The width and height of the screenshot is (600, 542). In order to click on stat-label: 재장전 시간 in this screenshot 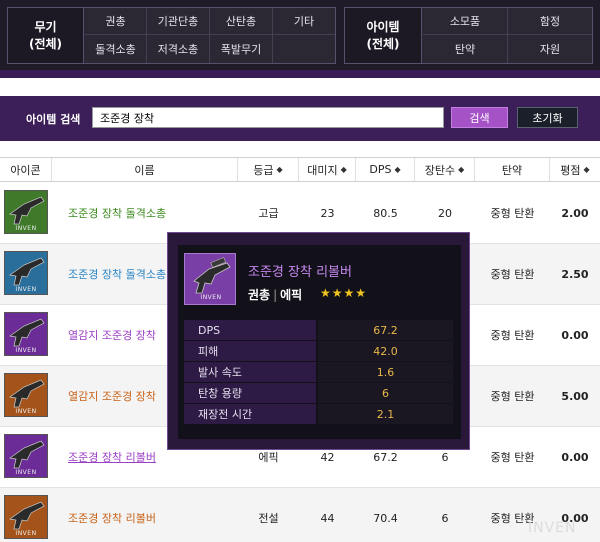, I will do `click(250, 414)`.